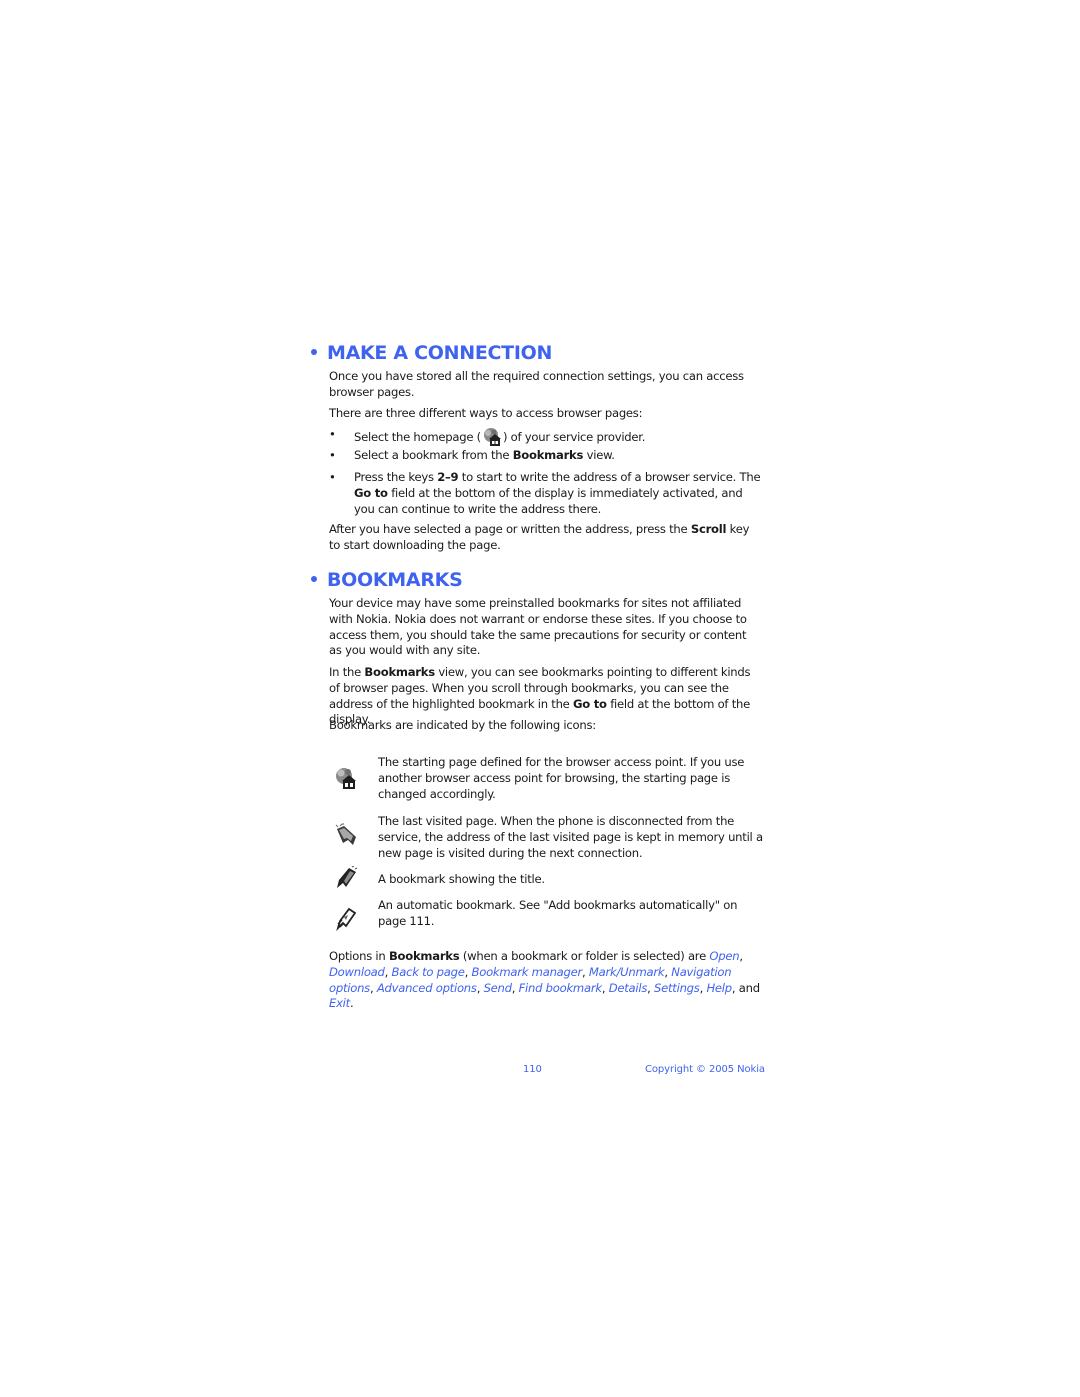 The width and height of the screenshot is (1080, 1397). Describe the element at coordinates (440, 353) in the screenshot. I see `heading-text: MAKE A CONNECTION` at that location.